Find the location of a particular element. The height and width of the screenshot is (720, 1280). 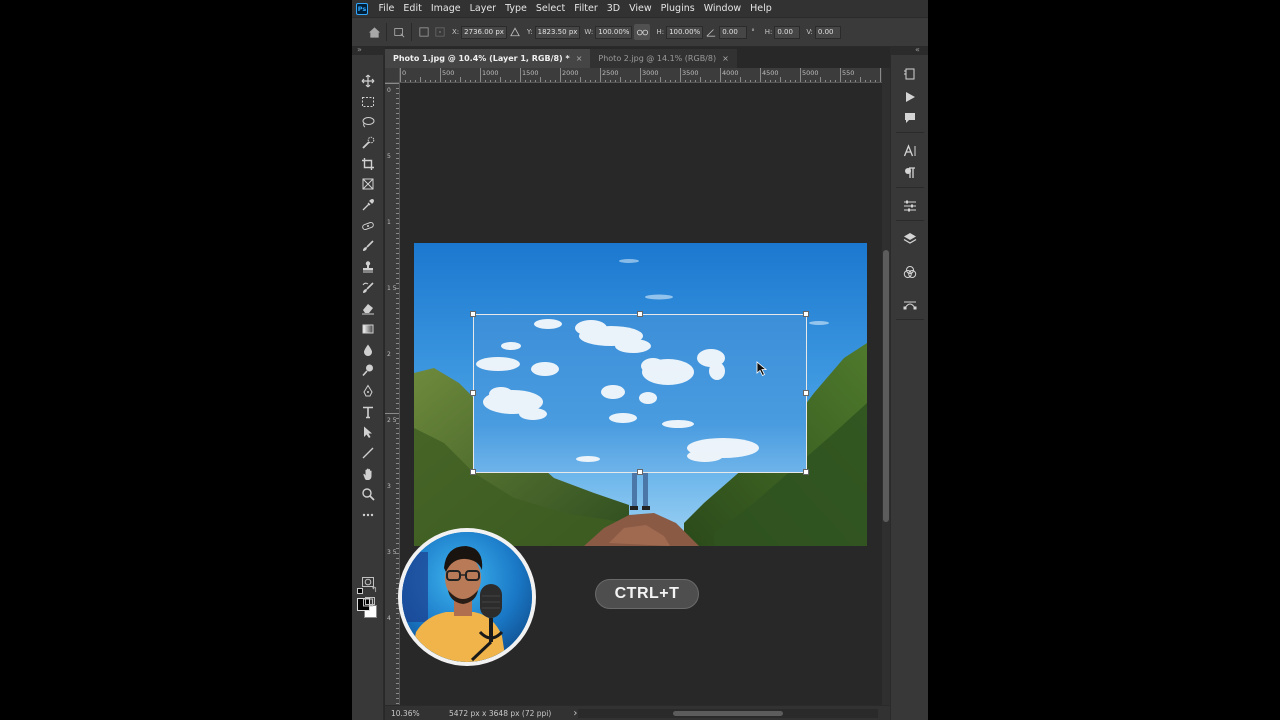

brush-icon is located at coordinates (368, 246).